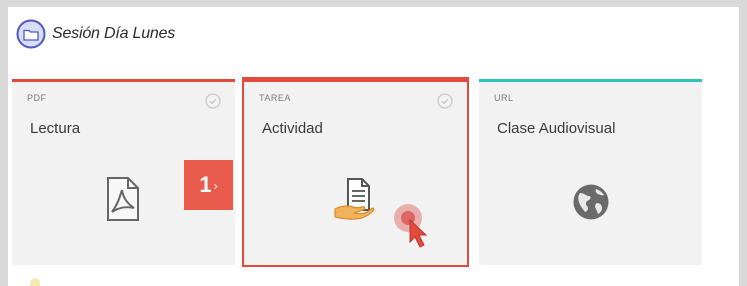 The image size is (747, 286). I want to click on section-title: Sesión Día Lunes, so click(114, 33).